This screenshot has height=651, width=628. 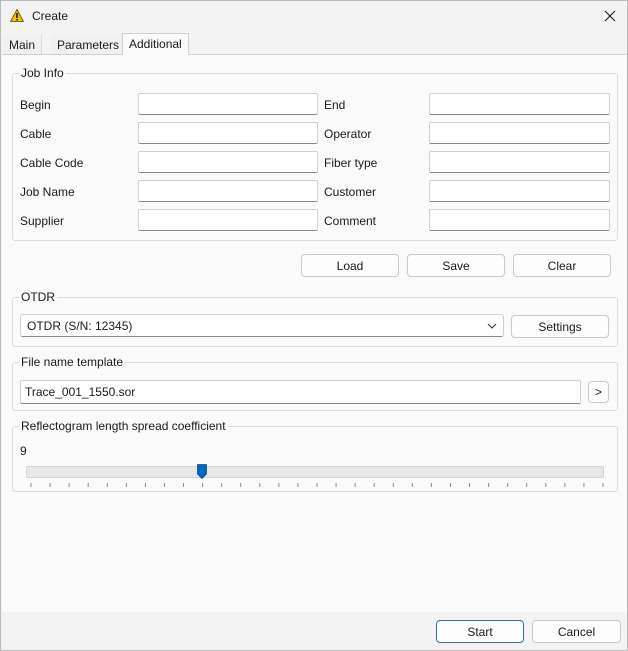 I want to click on fiber-type-label: Fiber type, so click(x=351, y=163).